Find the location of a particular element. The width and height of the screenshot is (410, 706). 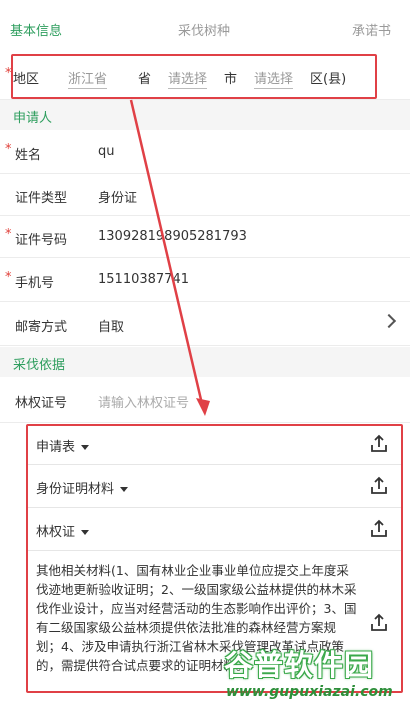

annotation-arrow is located at coordinates (169, 257).